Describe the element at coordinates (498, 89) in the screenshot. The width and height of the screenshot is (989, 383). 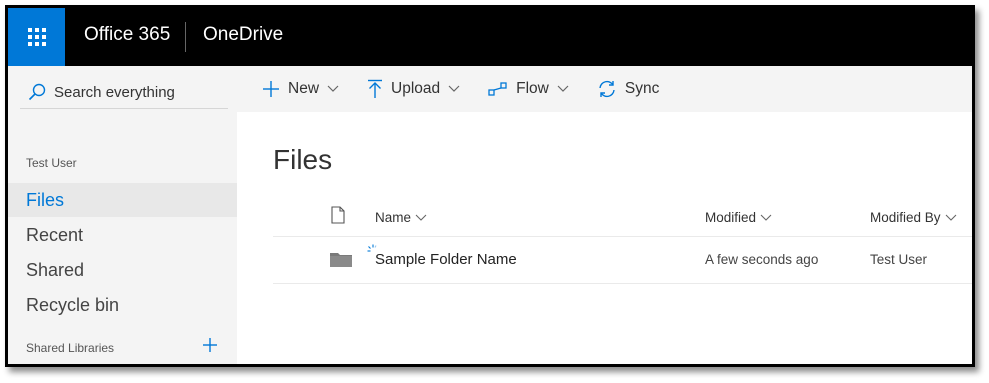
I see `flow-icon` at that location.